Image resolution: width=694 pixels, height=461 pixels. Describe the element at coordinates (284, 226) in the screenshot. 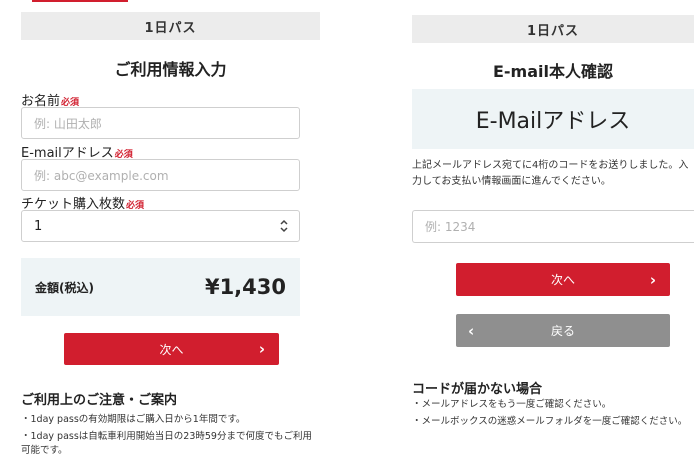

I see `select-arrows-icon` at that location.